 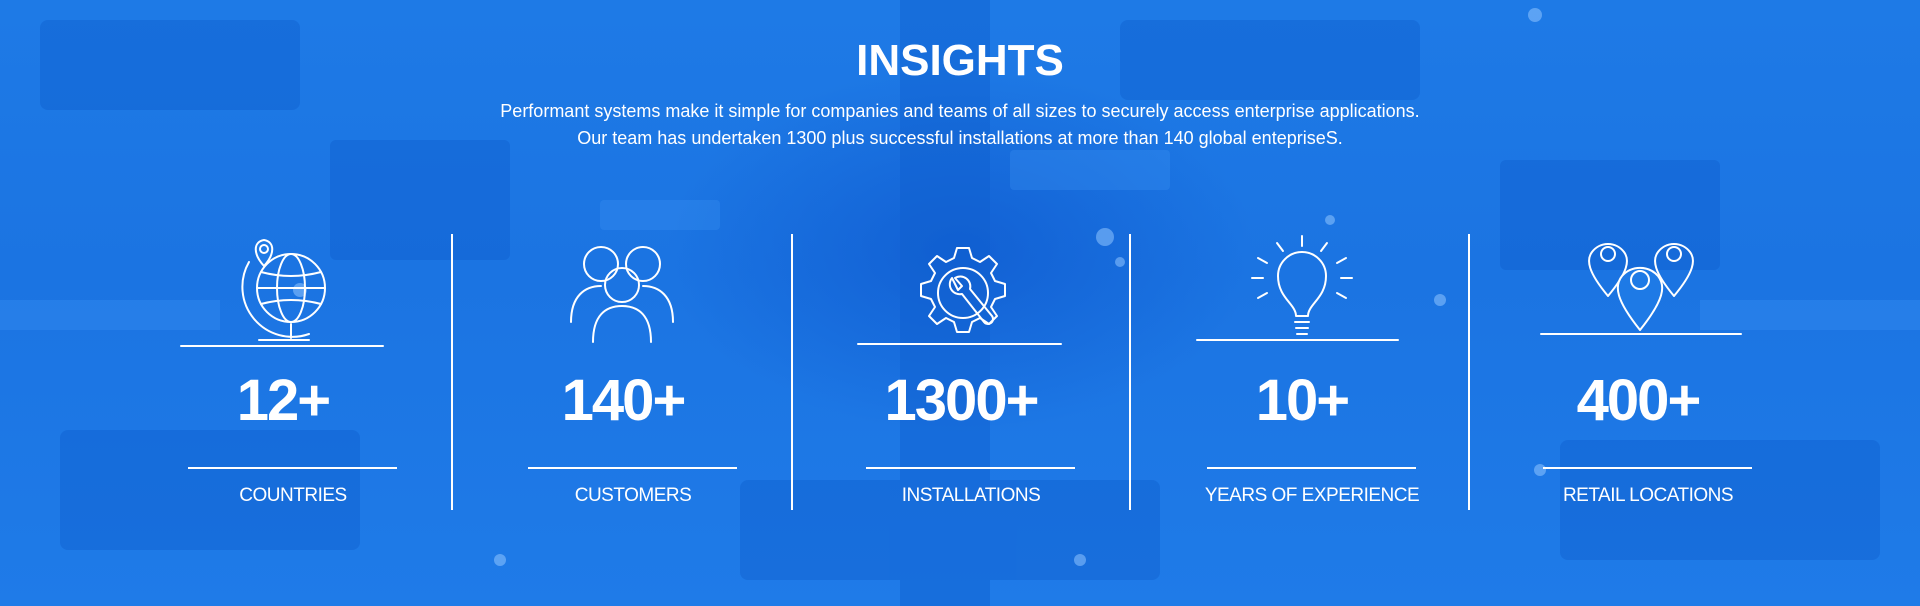 I want to click on stat-retail-locations: 400+ RETAIL LOCATIONS, so click(x=1638, y=372).